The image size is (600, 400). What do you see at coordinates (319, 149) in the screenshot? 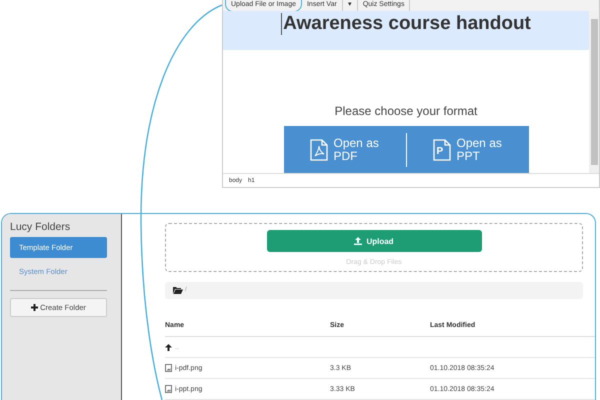
I see `pdf-file-icon` at bounding box center [319, 149].